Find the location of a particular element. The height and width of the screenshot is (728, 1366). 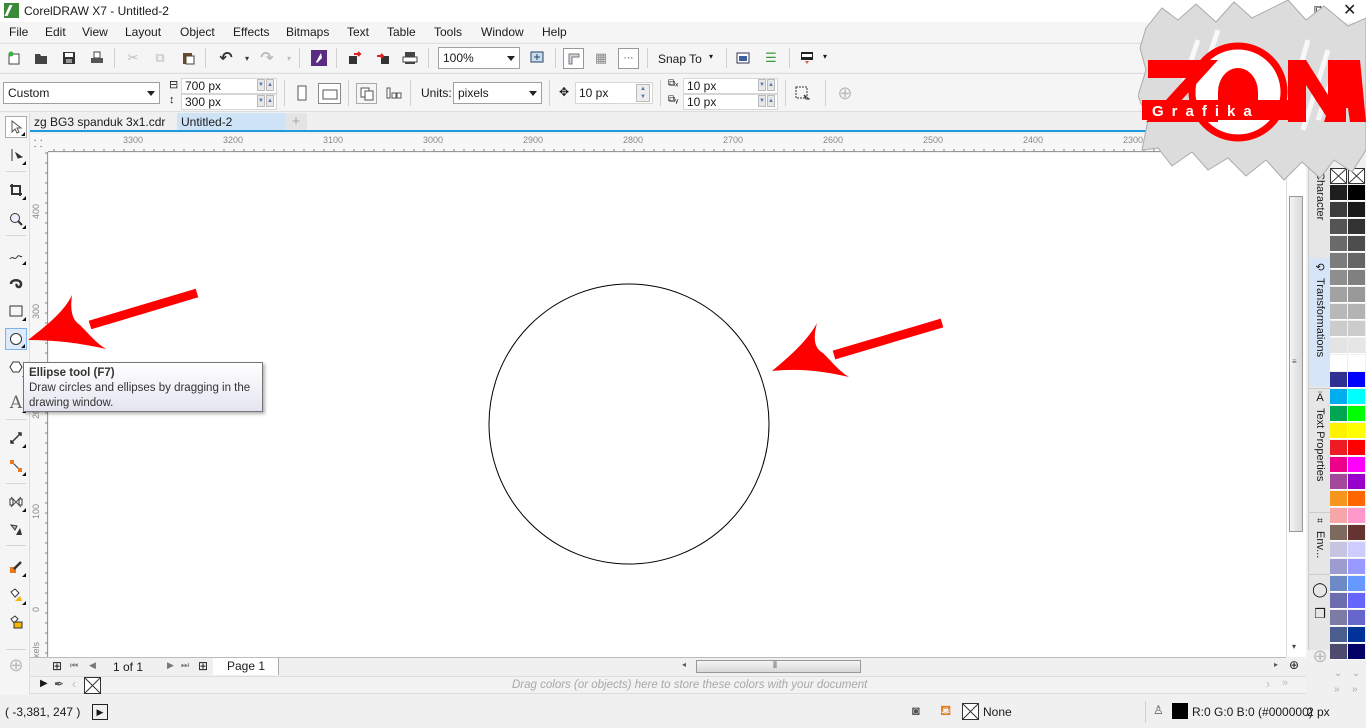

tab-zg-bg3: zg BG3 spanduk 3x1.cdr is located at coordinates (103, 121).